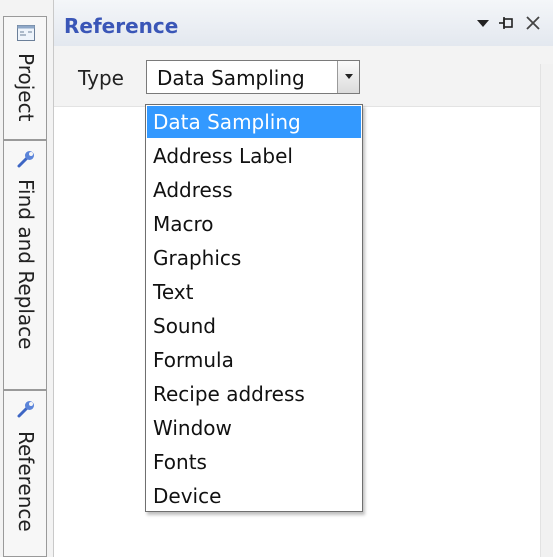  What do you see at coordinates (101, 78) in the screenshot?
I see `type-label: Type` at bounding box center [101, 78].